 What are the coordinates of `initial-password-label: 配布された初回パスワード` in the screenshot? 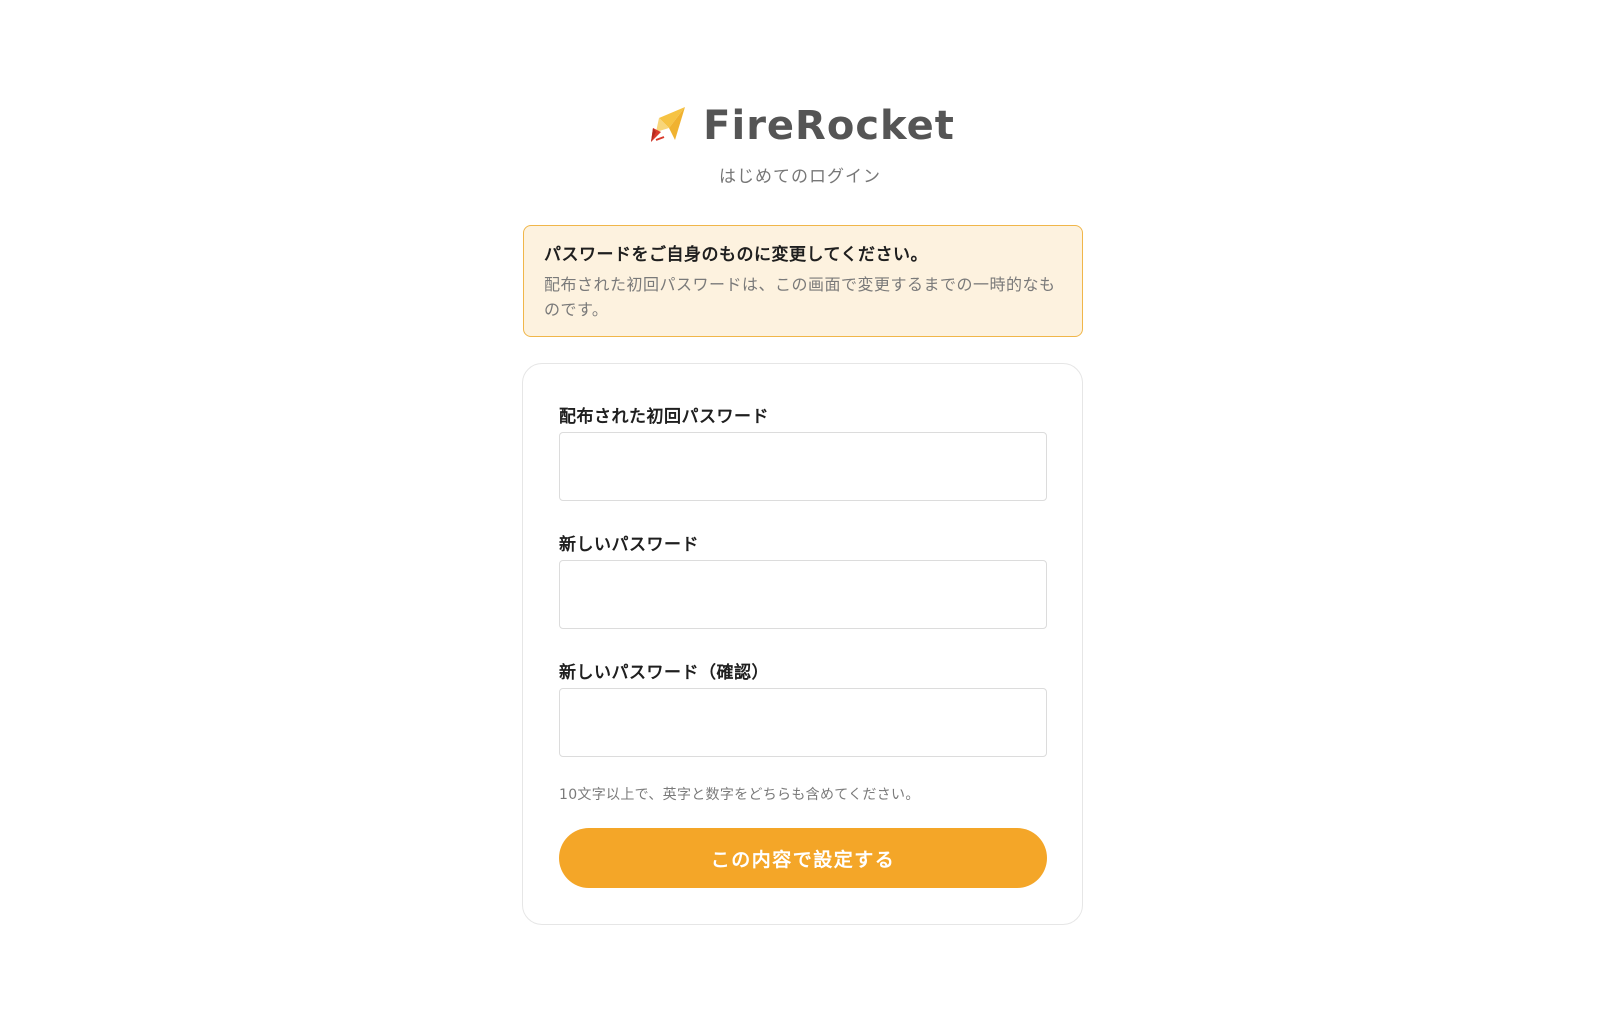 It's located at (664, 417).